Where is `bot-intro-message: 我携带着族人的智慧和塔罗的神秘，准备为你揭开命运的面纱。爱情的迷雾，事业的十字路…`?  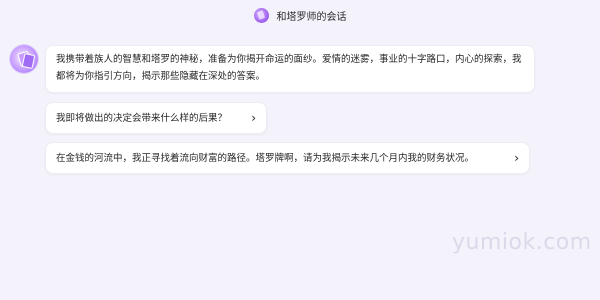 bot-intro-message: 我携带着族人的智慧和塔罗的神秘，准备为你揭开命运的面纱。爱情的迷雾，事业的十字路… is located at coordinates (290, 69).